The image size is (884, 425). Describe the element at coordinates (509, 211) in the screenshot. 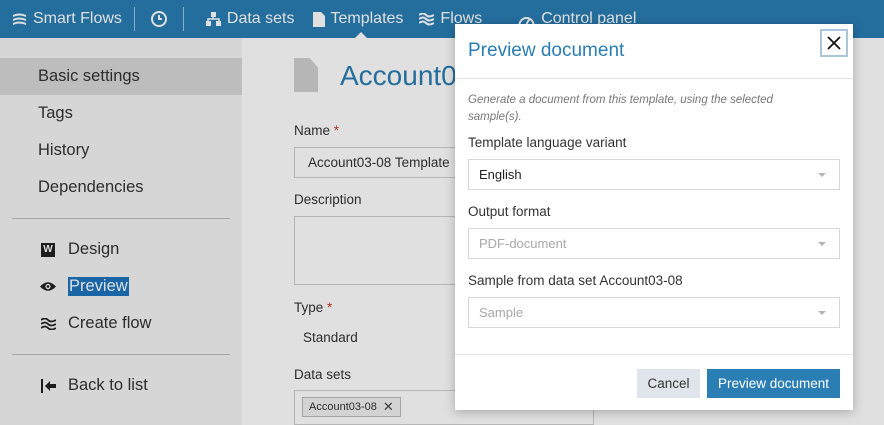

I see `format-label: Output format` at that location.